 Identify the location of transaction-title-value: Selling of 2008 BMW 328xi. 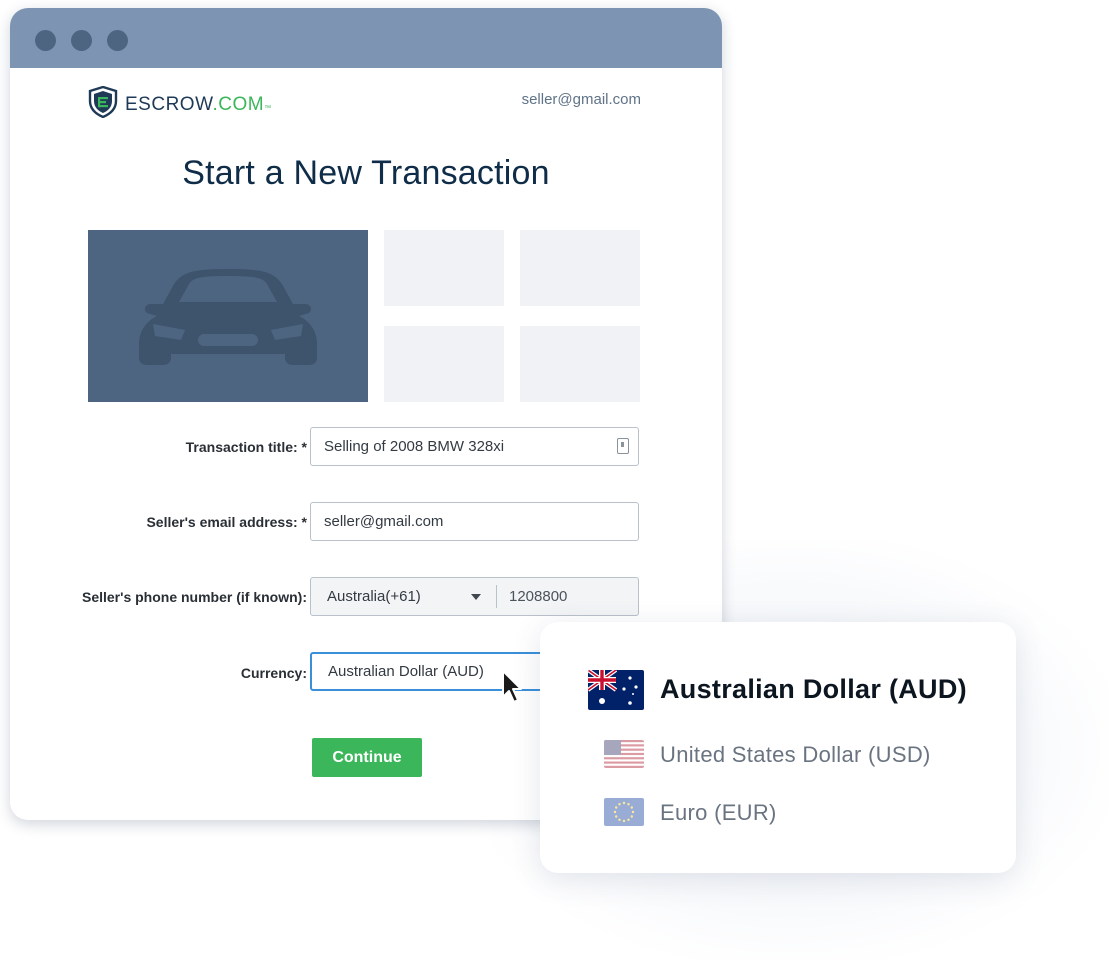
(414, 446).